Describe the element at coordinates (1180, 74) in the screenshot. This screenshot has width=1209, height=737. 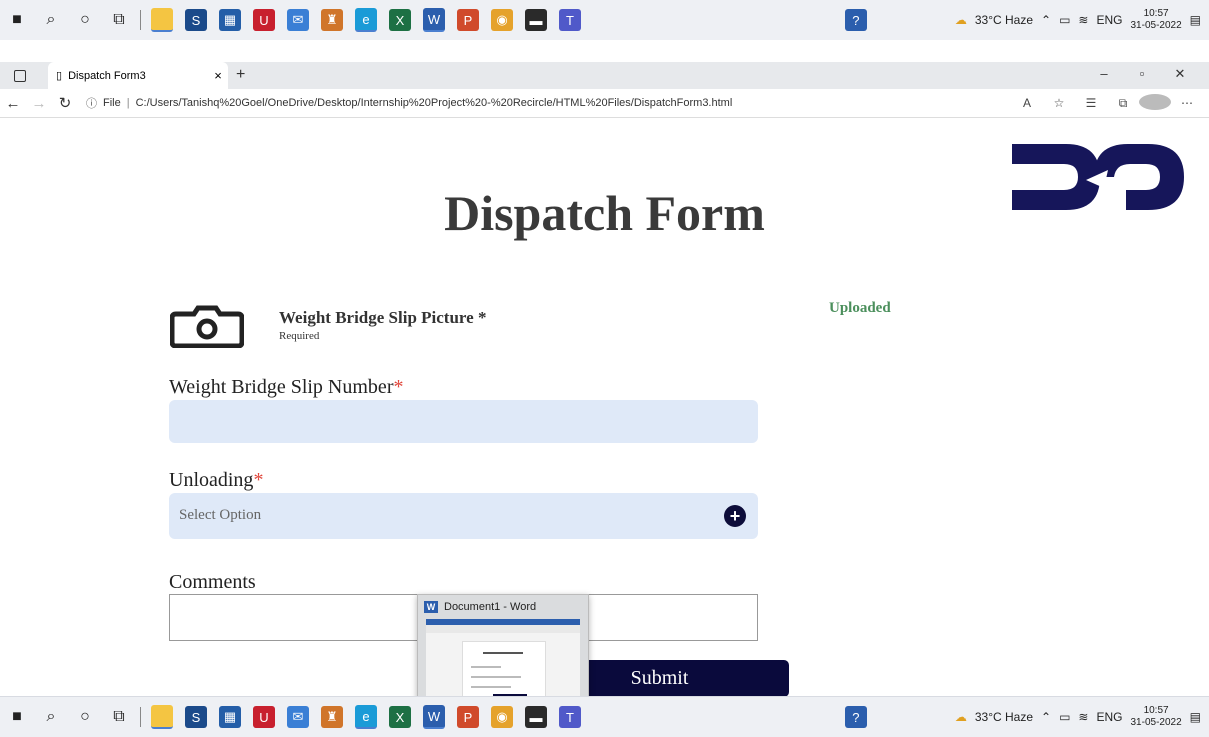
I see `close-window-icon: ✕` at that location.